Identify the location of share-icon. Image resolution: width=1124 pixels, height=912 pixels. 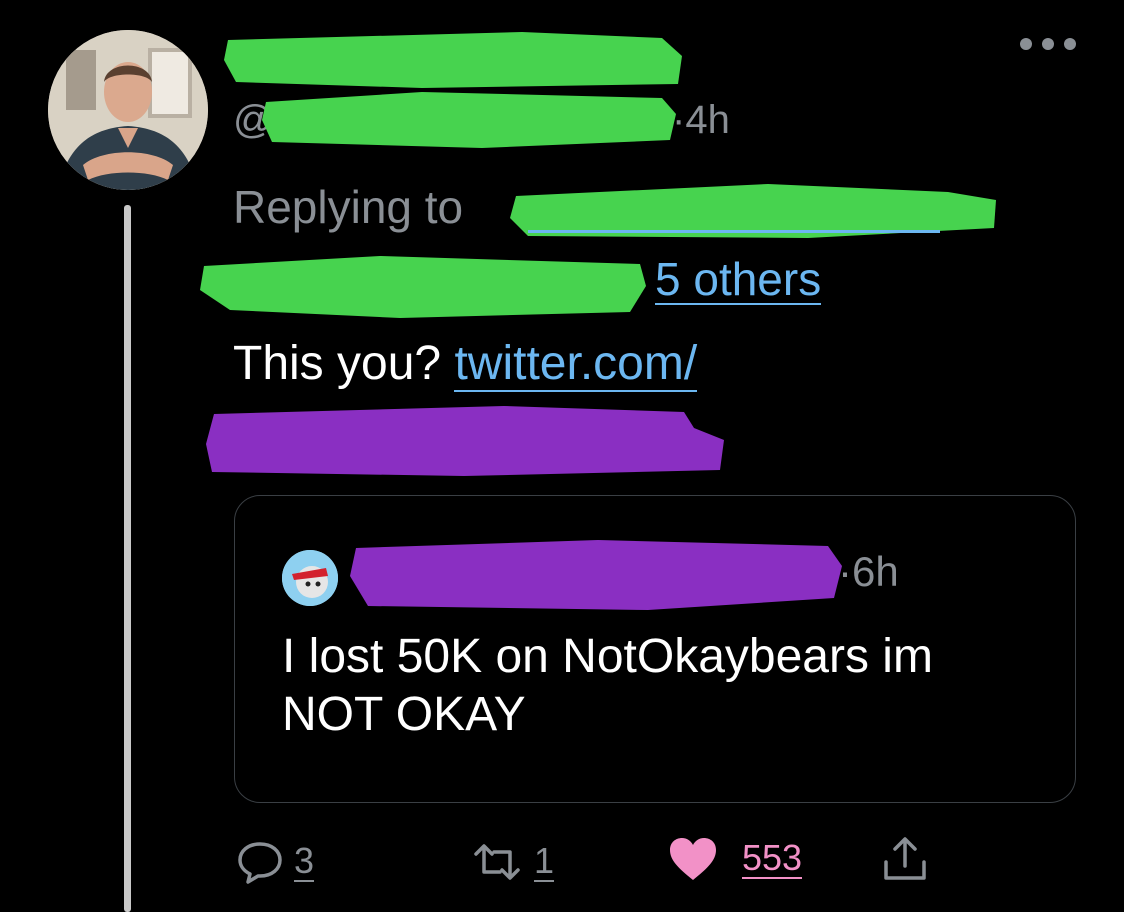
(905, 858).